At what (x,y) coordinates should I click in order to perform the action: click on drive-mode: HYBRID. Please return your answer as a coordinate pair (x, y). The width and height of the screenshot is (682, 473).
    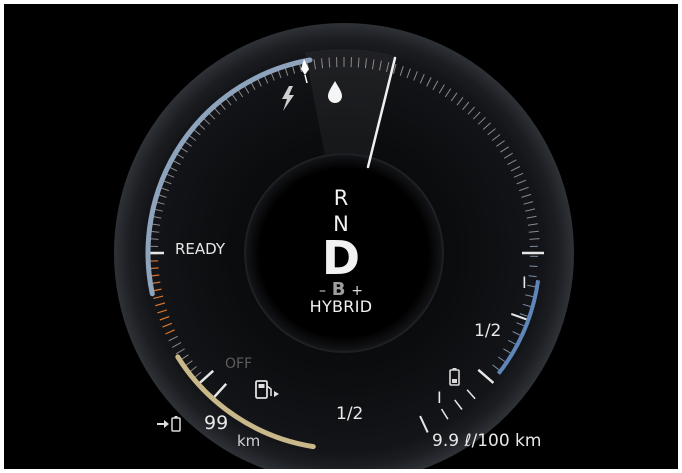
    Looking at the image, I should click on (341, 306).